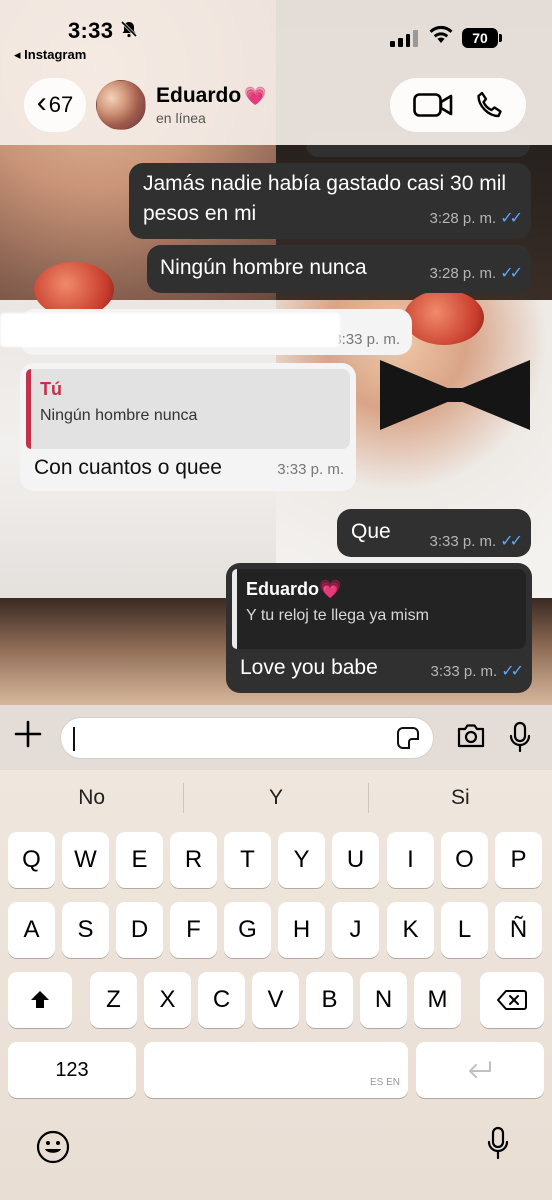 Image resolution: width=552 pixels, height=1200 pixels. What do you see at coordinates (355, 860) in the screenshot?
I see `key: U` at bounding box center [355, 860].